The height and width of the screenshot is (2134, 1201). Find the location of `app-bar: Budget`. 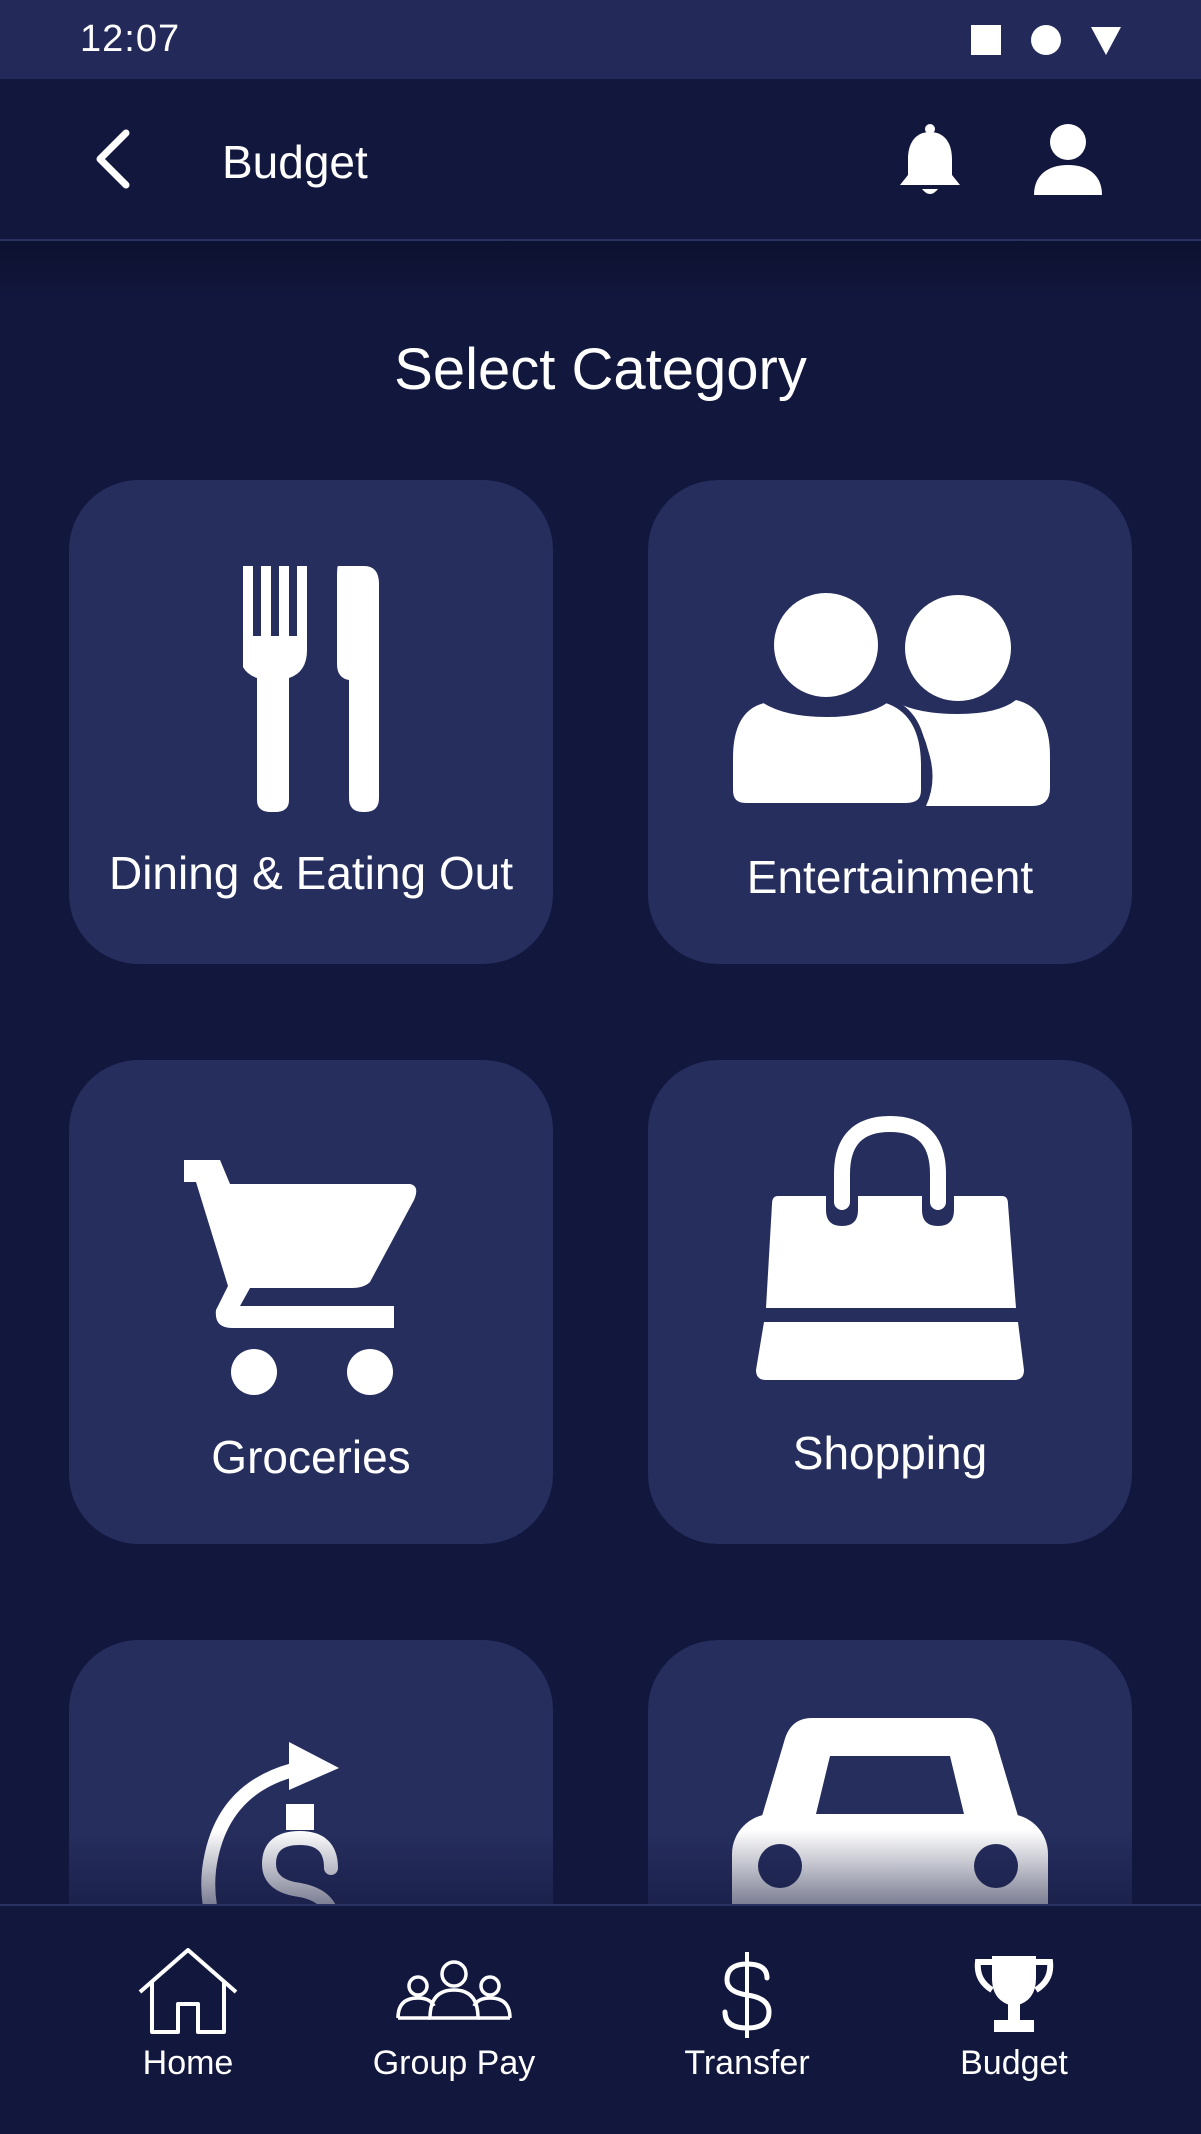

app-bar: Budget is located at coordinates (600, 160).